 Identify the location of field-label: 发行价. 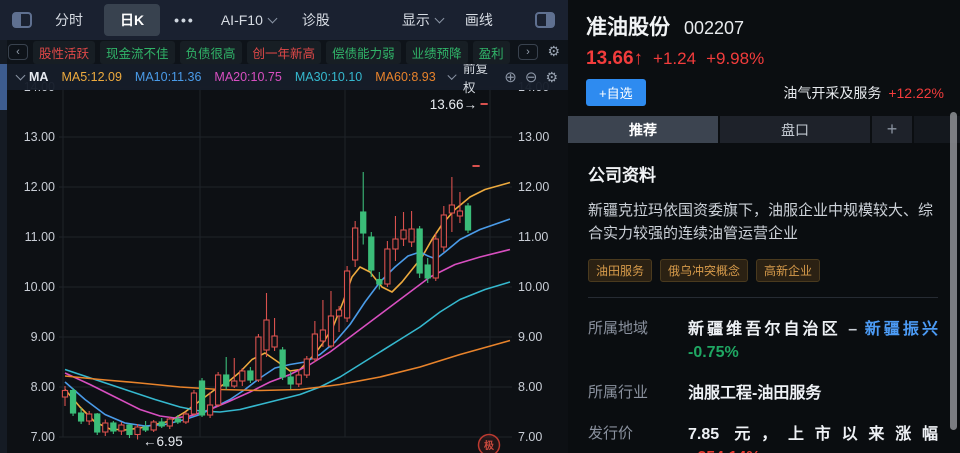
(611, 433).